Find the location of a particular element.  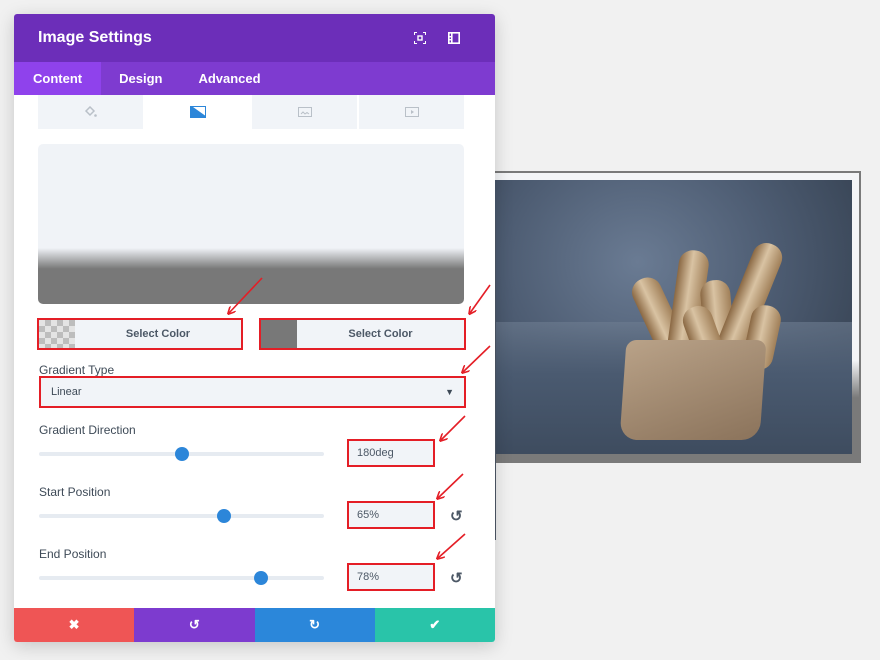

sidebar-toggle-icon is located at coordinates (454, 38).